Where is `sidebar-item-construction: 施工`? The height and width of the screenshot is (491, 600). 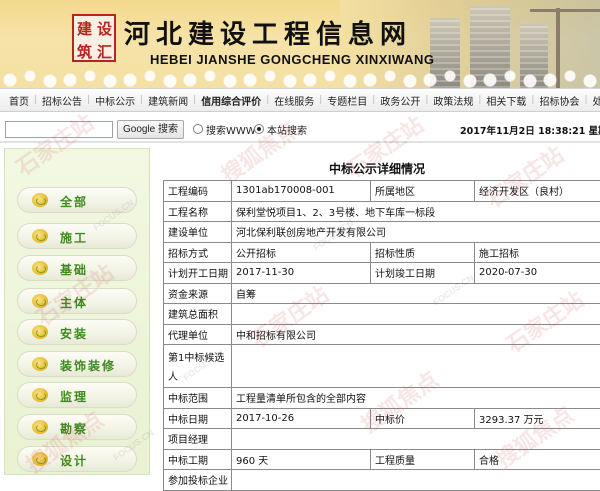
sidebar-item-construction: 施工 is located at coordinates (77, 236).